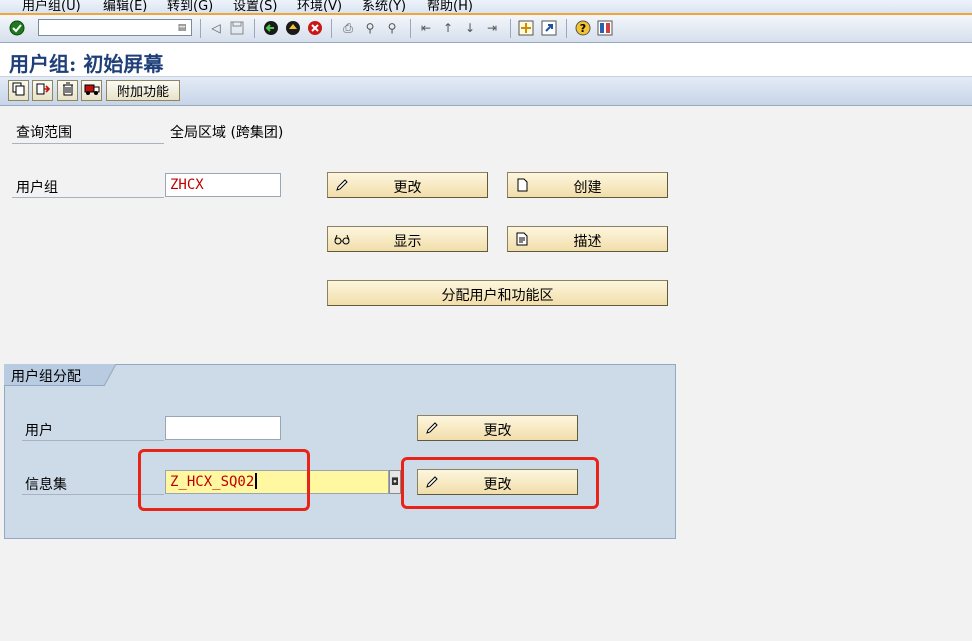 This screenshot has width=972, height=641. I want to click on change-user-button: 更改, so click(497, 428).